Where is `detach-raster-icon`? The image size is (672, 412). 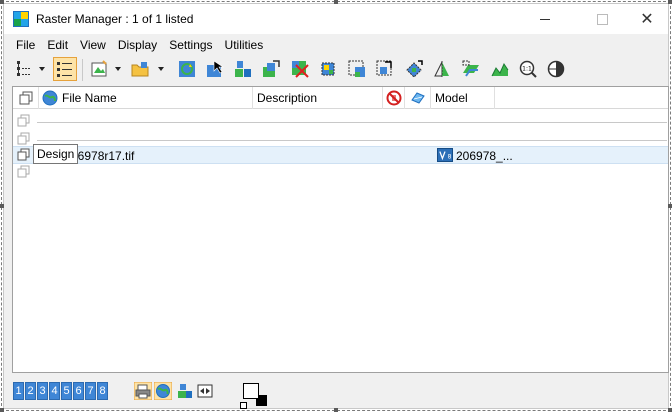 detach-raster-icon is located at coordinates (300, 69).